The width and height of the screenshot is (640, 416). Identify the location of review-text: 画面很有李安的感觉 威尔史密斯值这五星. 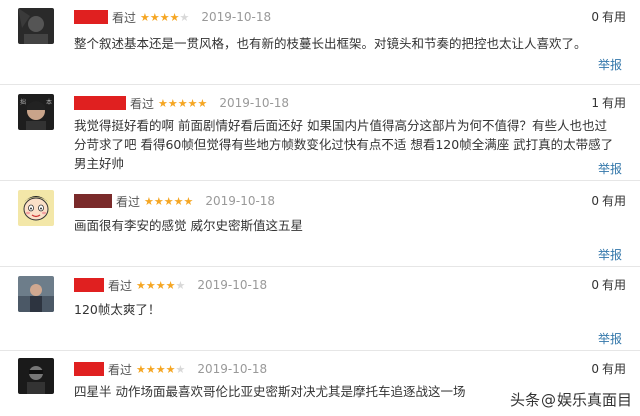
(188, 225).